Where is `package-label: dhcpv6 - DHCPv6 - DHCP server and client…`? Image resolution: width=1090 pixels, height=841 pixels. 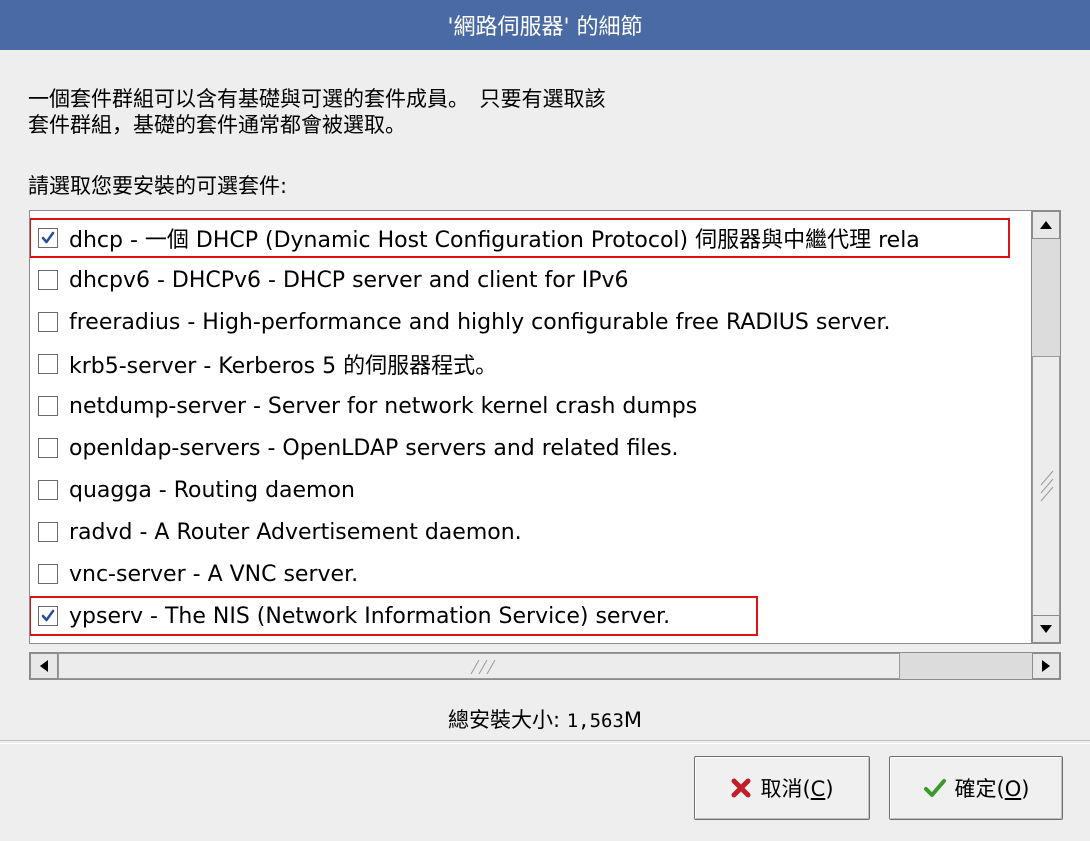 package-label: dhcpv6 - DHCPv6 - DHCP server and client… is located at coordinates (349, 280).